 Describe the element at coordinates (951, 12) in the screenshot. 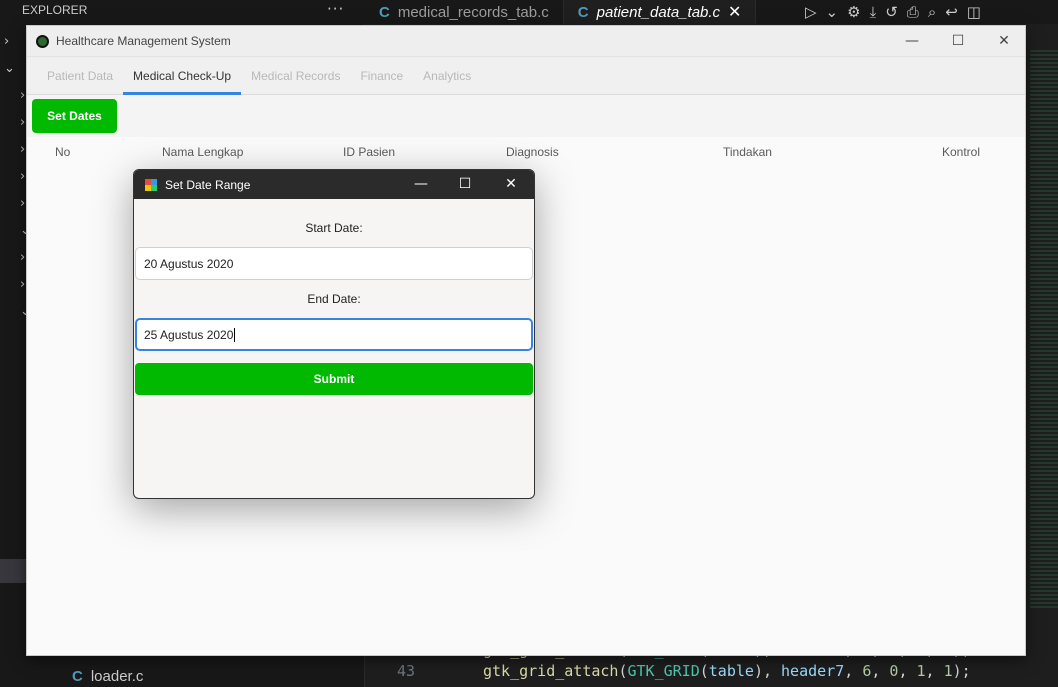

I see `back-icon: ↩` at that location.